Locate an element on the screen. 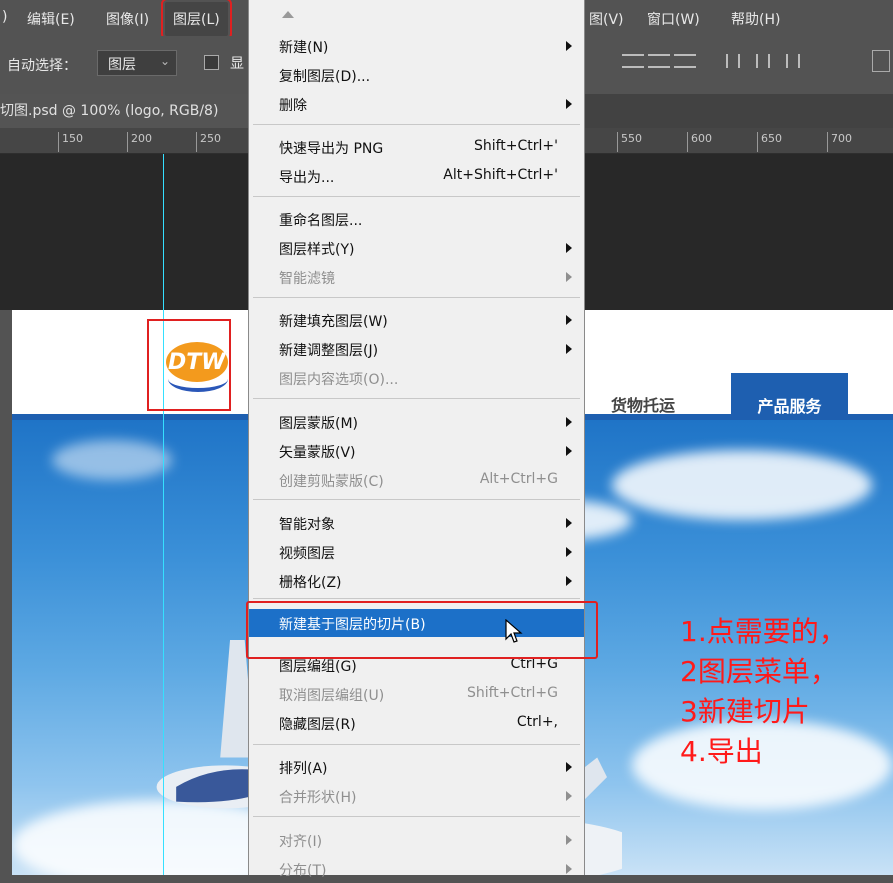 The image size is (893, 883). menu-item-label: 对齐(I) is located at coordinates (301, 842).